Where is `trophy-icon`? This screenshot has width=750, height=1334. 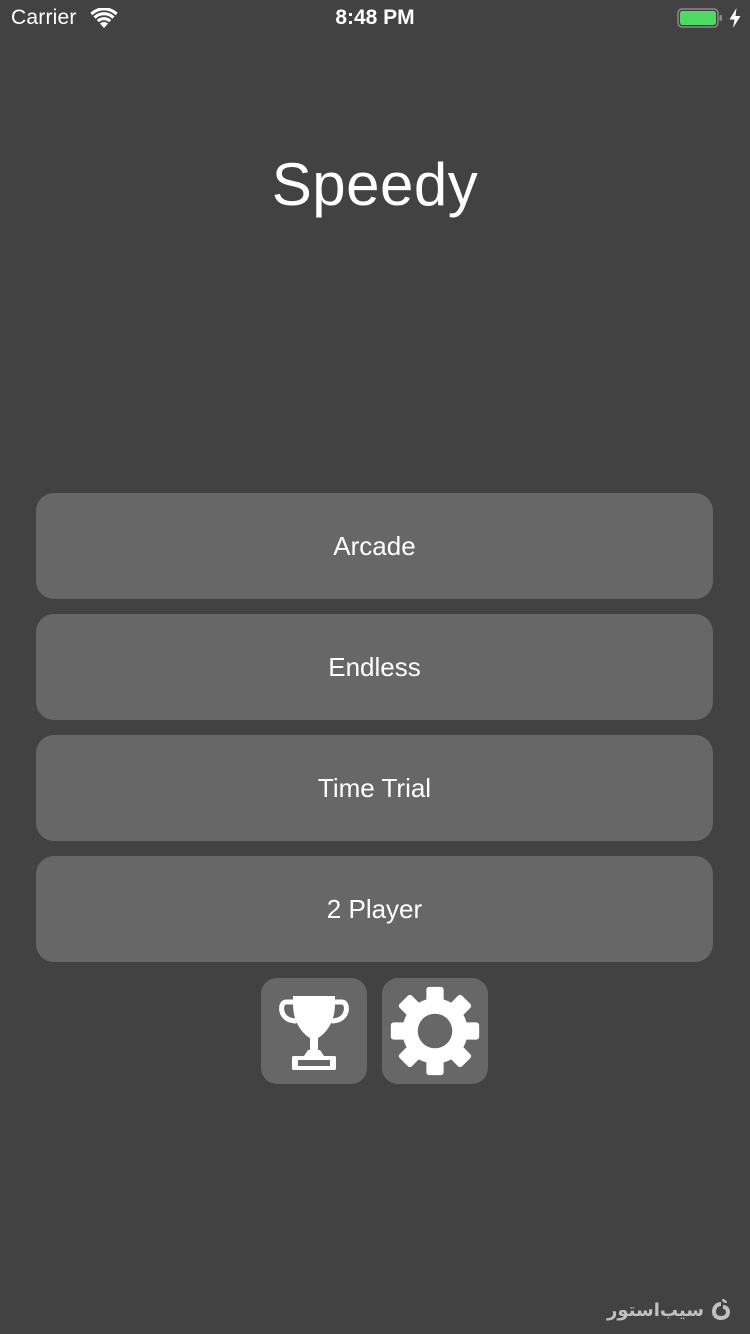
trophy-icon is located at coordinates (314, 1033).